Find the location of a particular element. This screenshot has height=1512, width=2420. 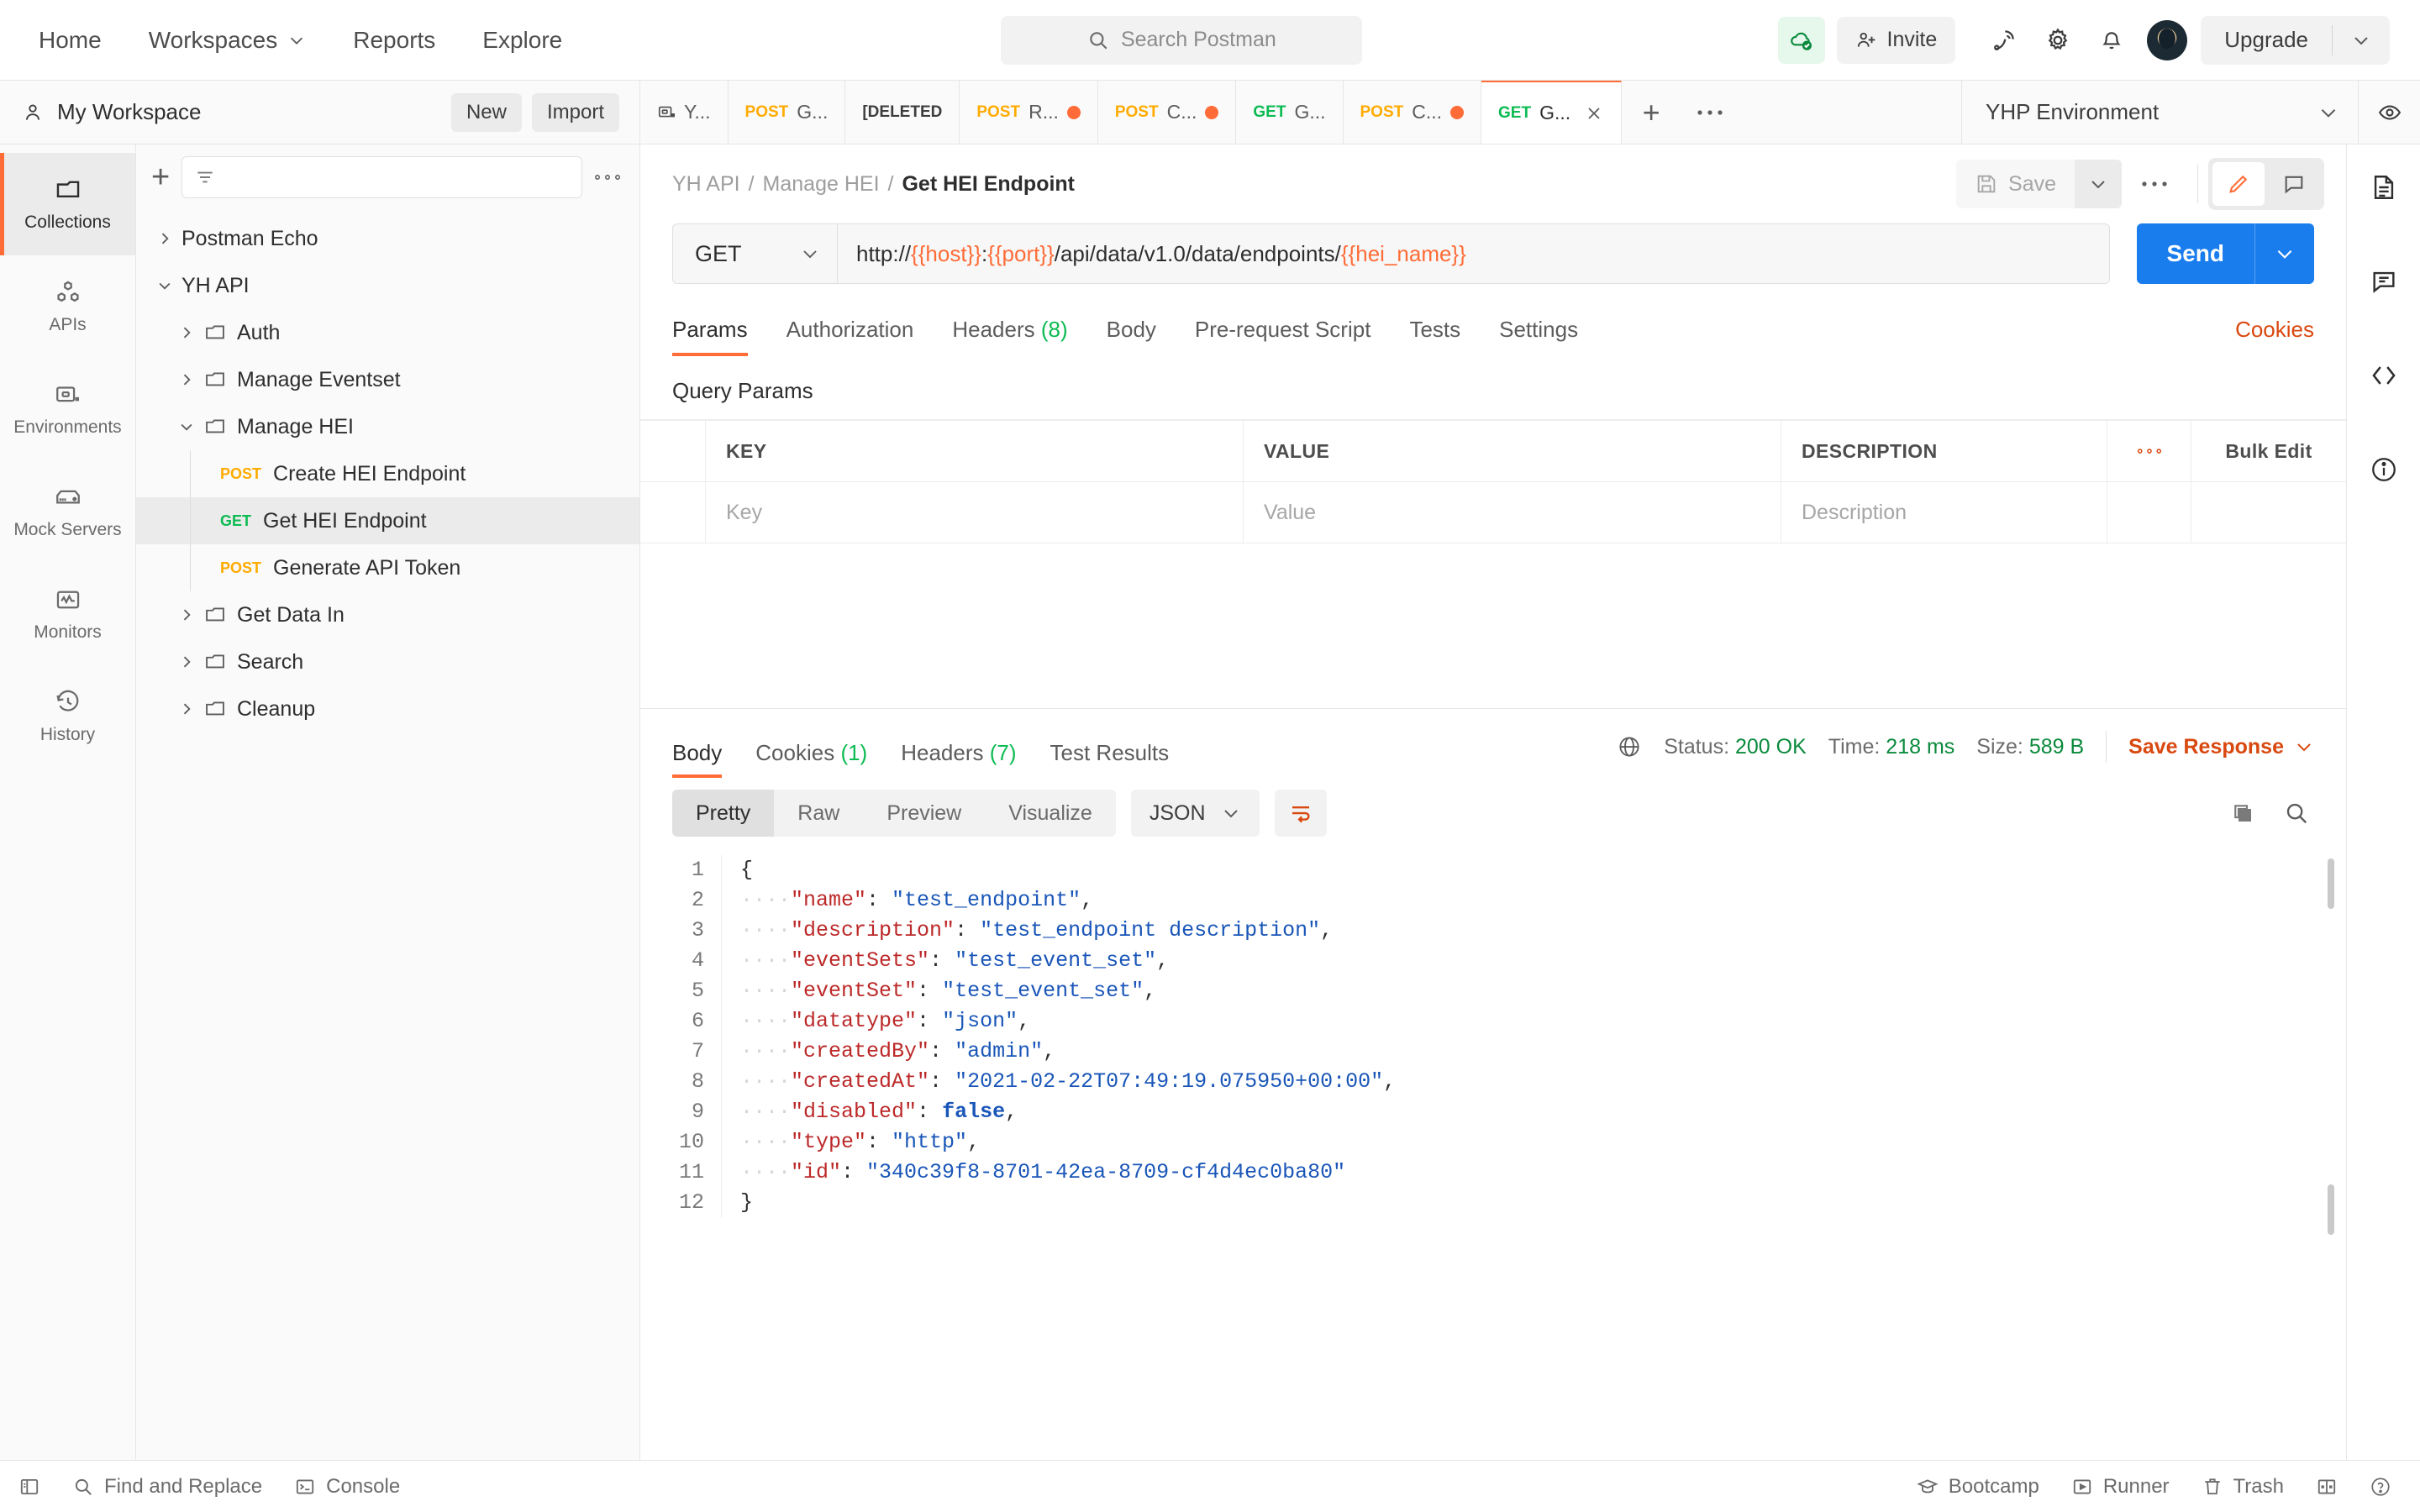

layout-toggle-button is located at coordinates (2327, 1487).